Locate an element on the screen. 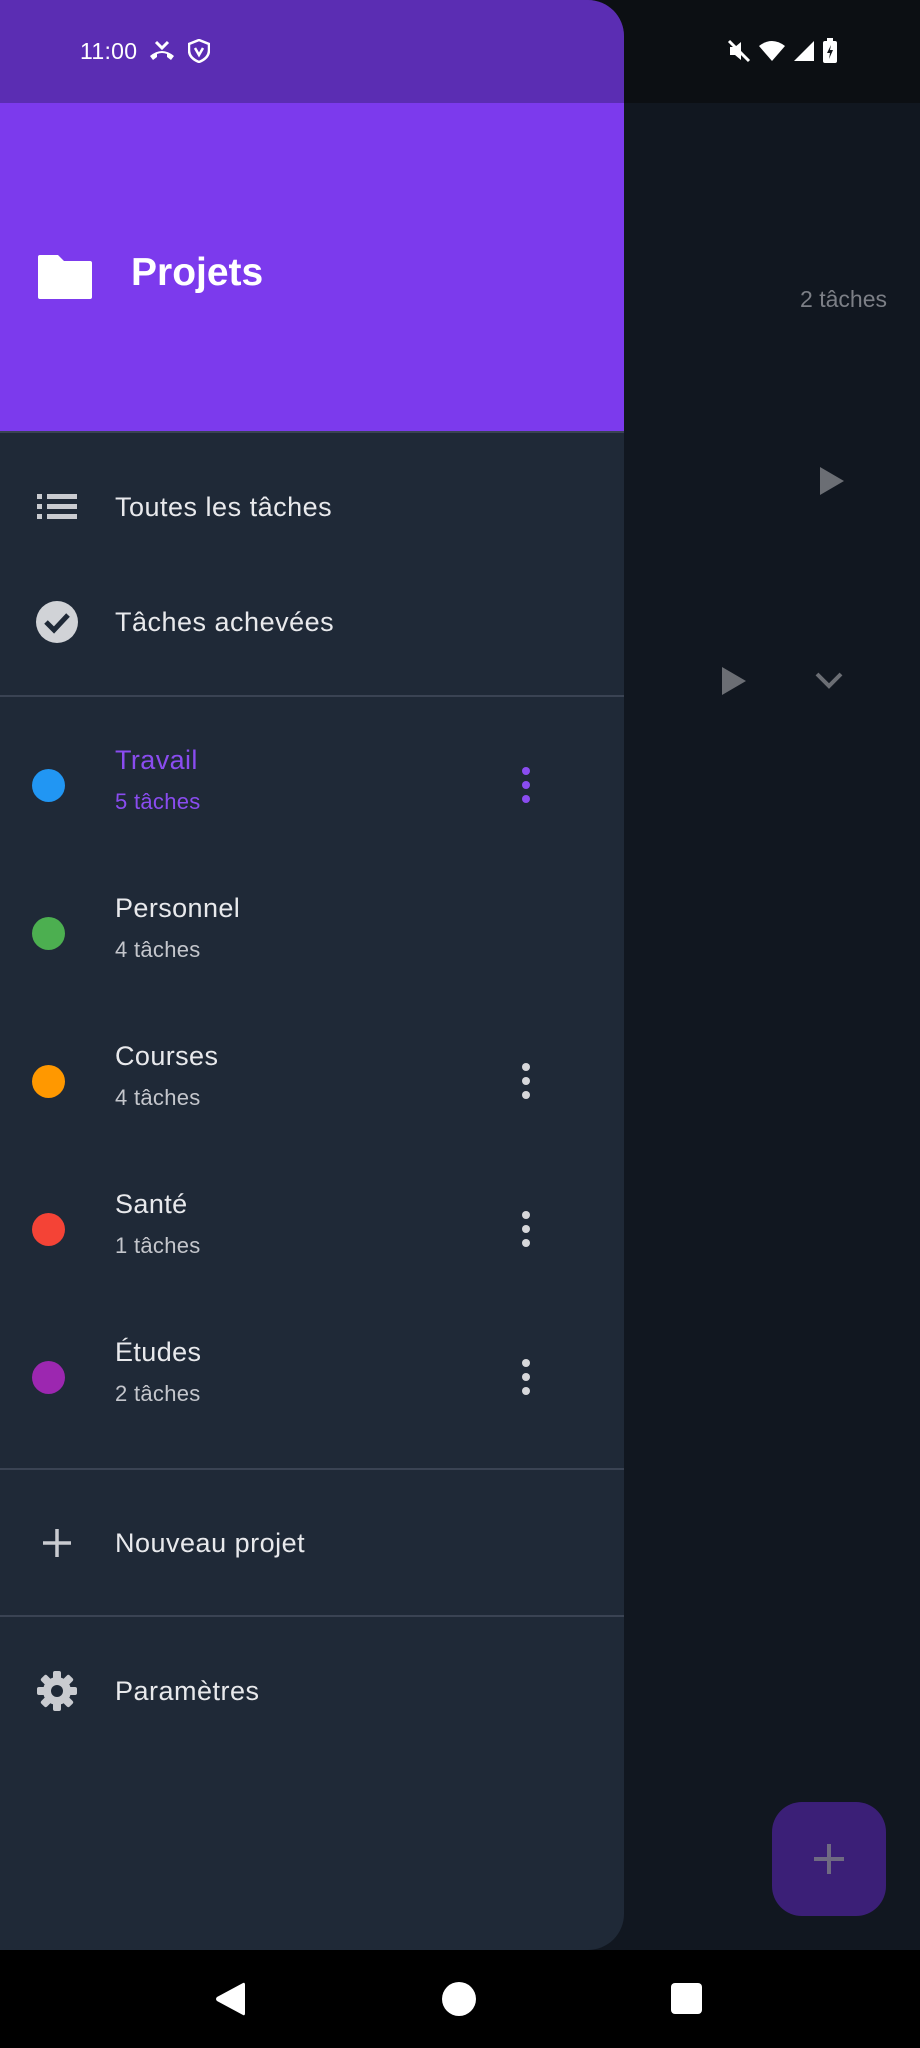 The image size is (920, 2048). gear-icon is located at coordinates (57, 1691).